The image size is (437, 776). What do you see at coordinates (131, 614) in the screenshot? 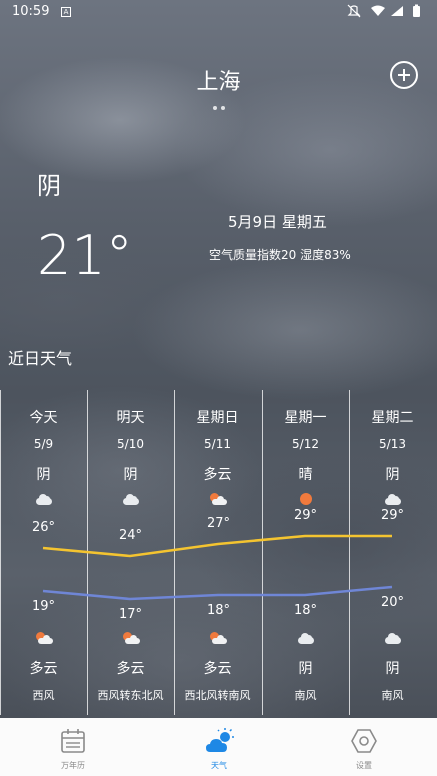
I see `low-temp-label: 17°` at bounding box center [131, 614].